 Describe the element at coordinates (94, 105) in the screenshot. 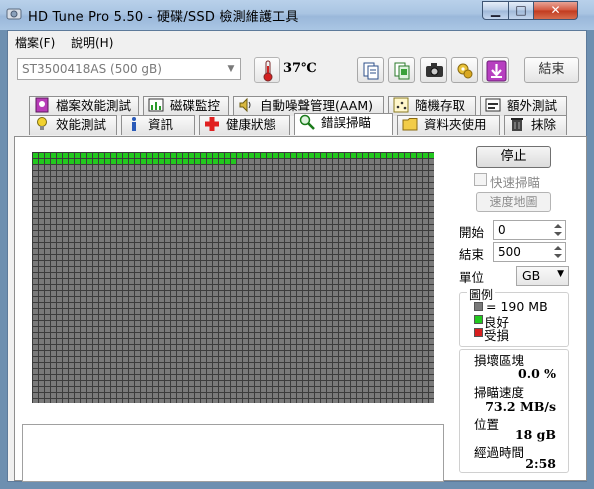

I see `tab-label: 檔案效能測試` at that location.